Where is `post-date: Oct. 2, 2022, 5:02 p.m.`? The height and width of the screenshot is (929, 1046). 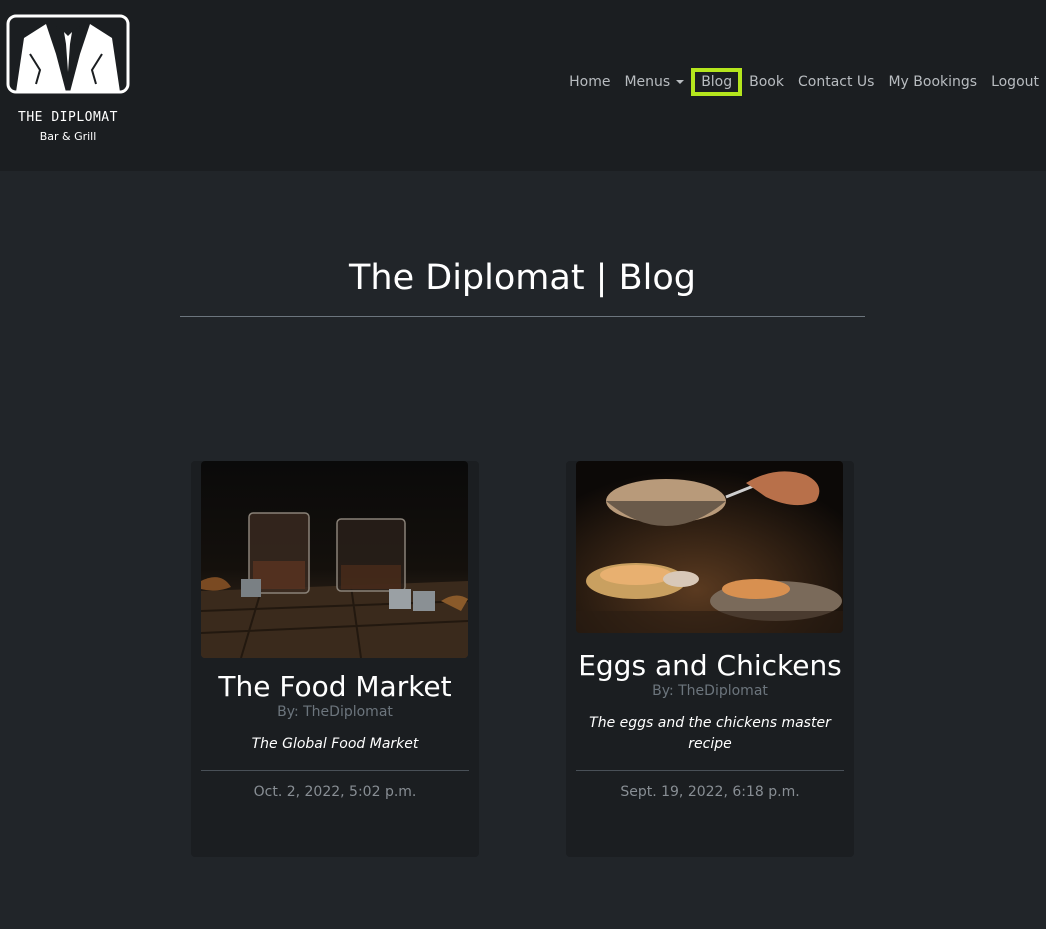 post-date: Oct. 2, 2022, 5:02 p.m. is located at coordinates (335, 792).